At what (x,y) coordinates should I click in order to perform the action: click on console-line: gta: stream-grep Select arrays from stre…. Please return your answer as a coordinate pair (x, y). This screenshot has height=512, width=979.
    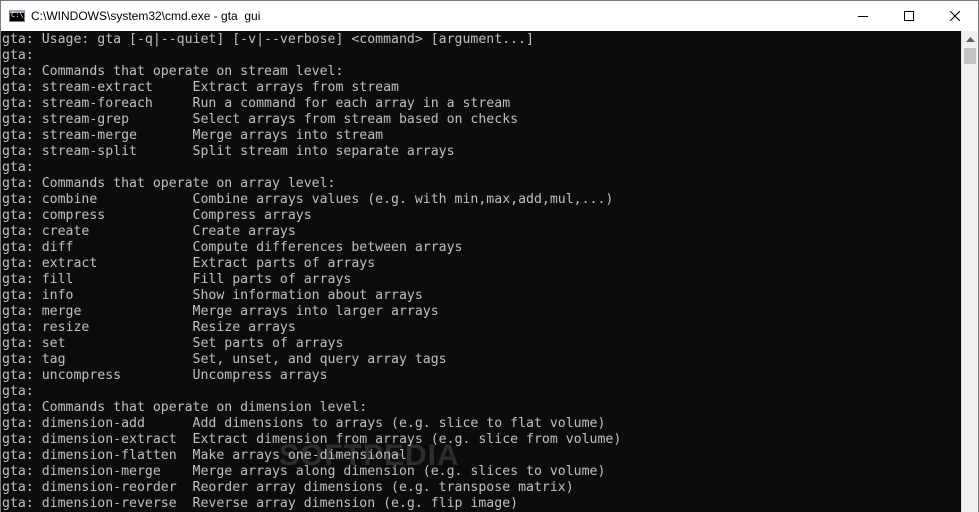
    Looking at the image, I should click on (260, 119).